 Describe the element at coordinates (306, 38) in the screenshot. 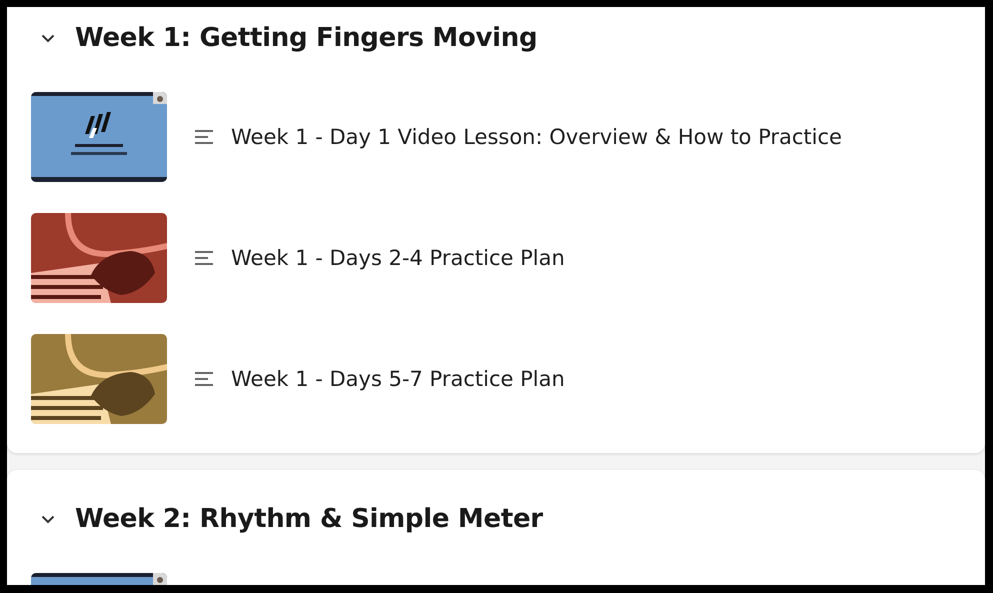

I see `section-title: Week 1: Getting Fingers Moving` at that location.